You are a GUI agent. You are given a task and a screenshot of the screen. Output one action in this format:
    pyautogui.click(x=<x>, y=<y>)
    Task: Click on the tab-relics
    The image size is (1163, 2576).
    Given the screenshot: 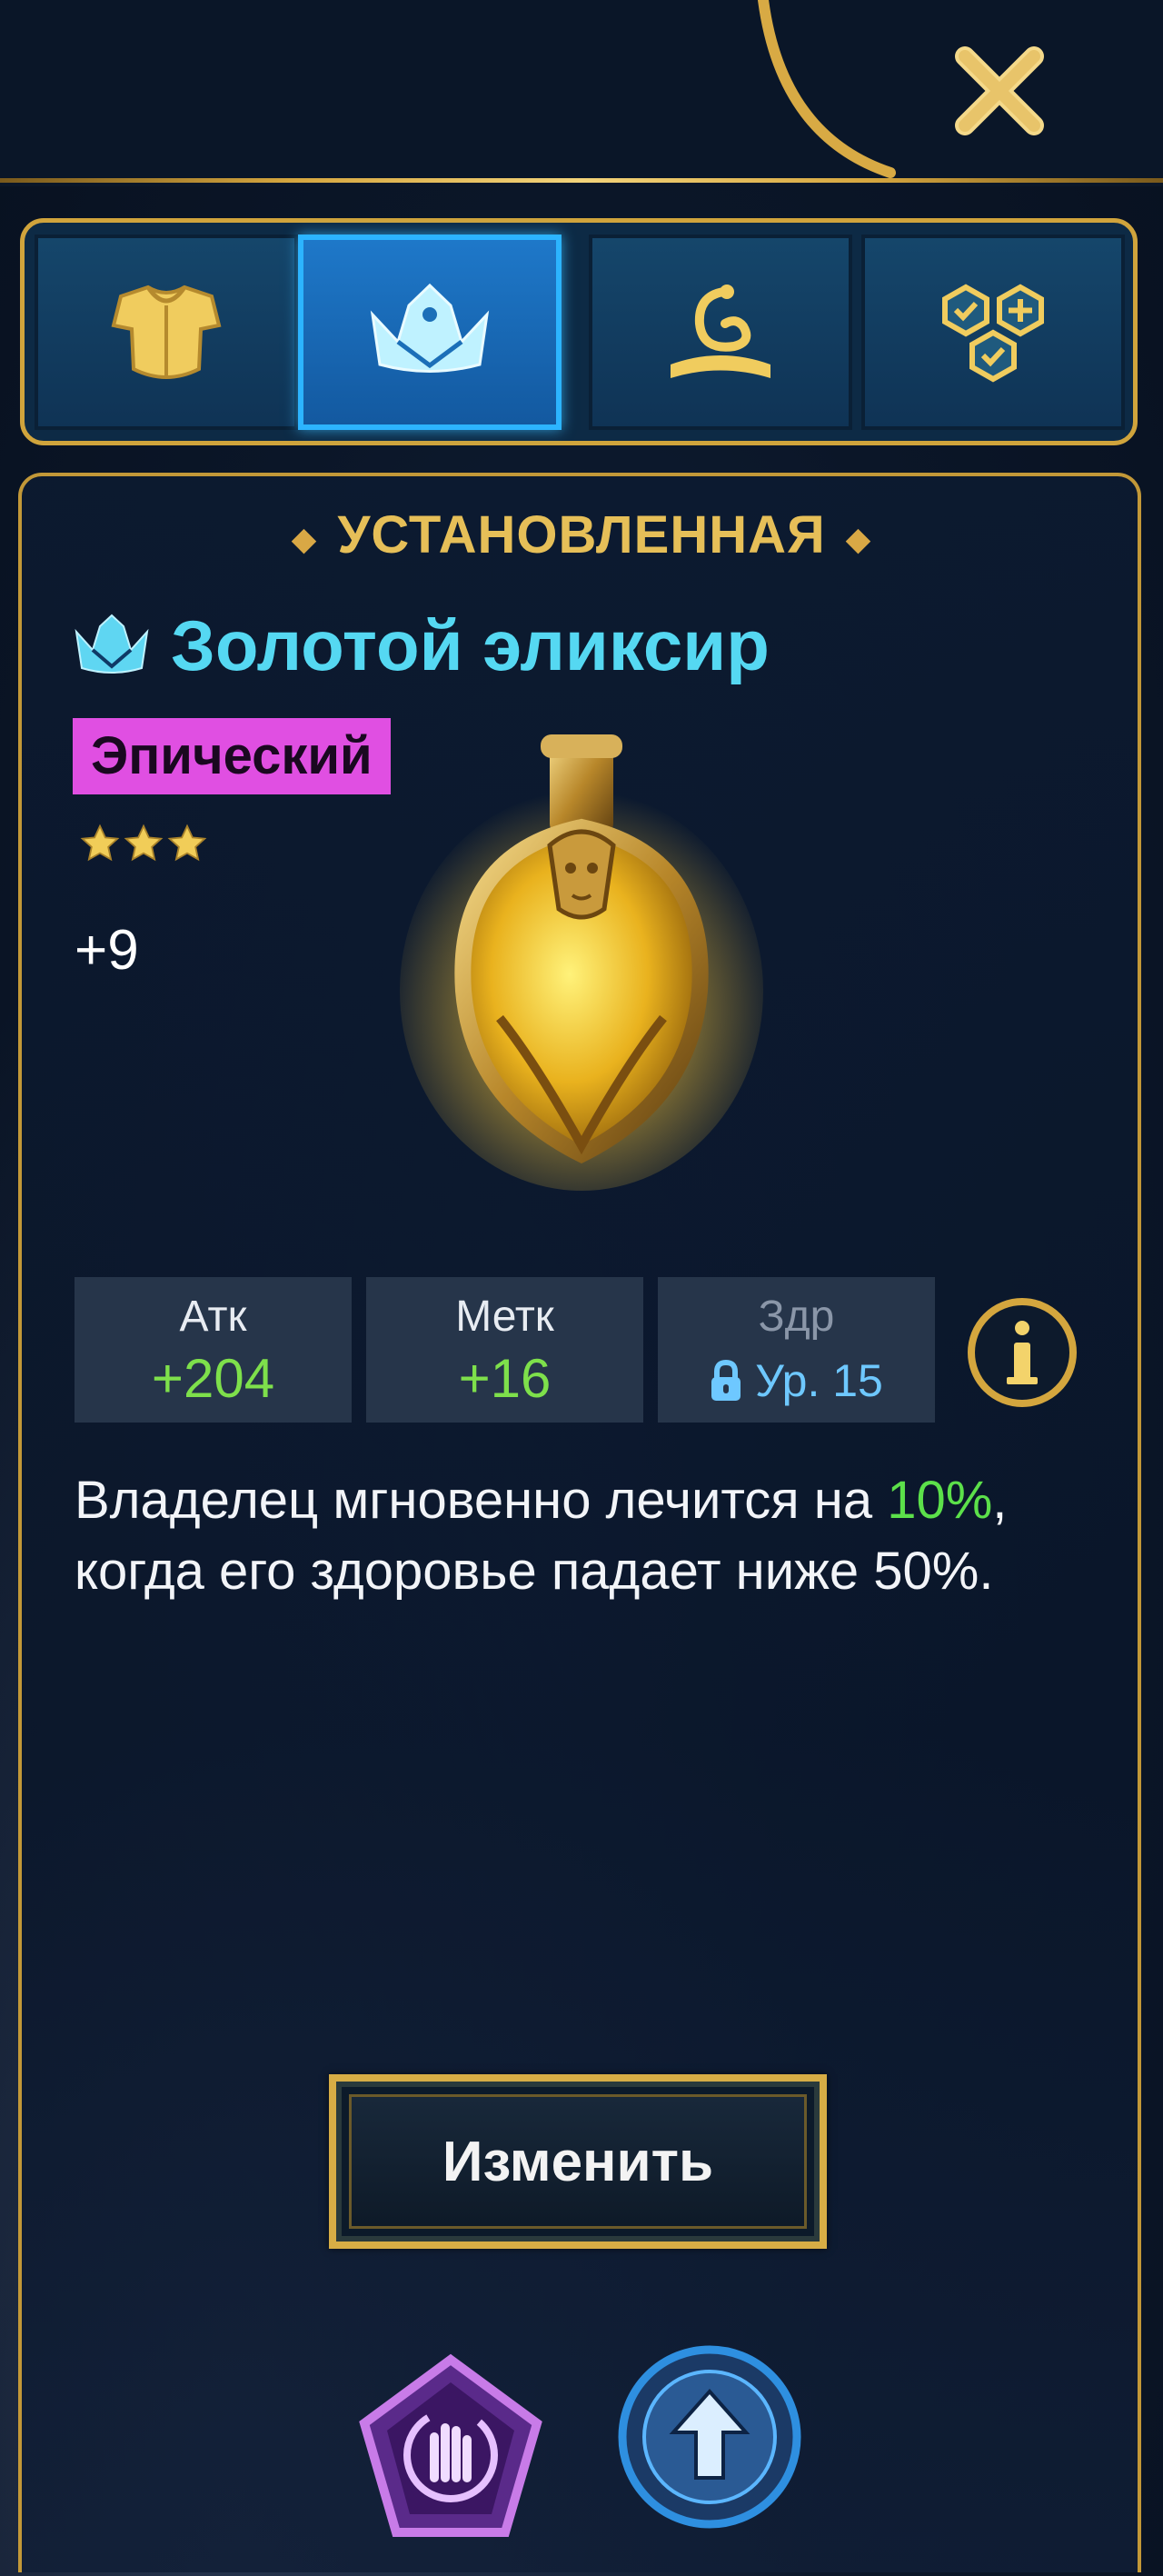 What is the action you would take?
    pyautogui.click(x=720, y=332)
    